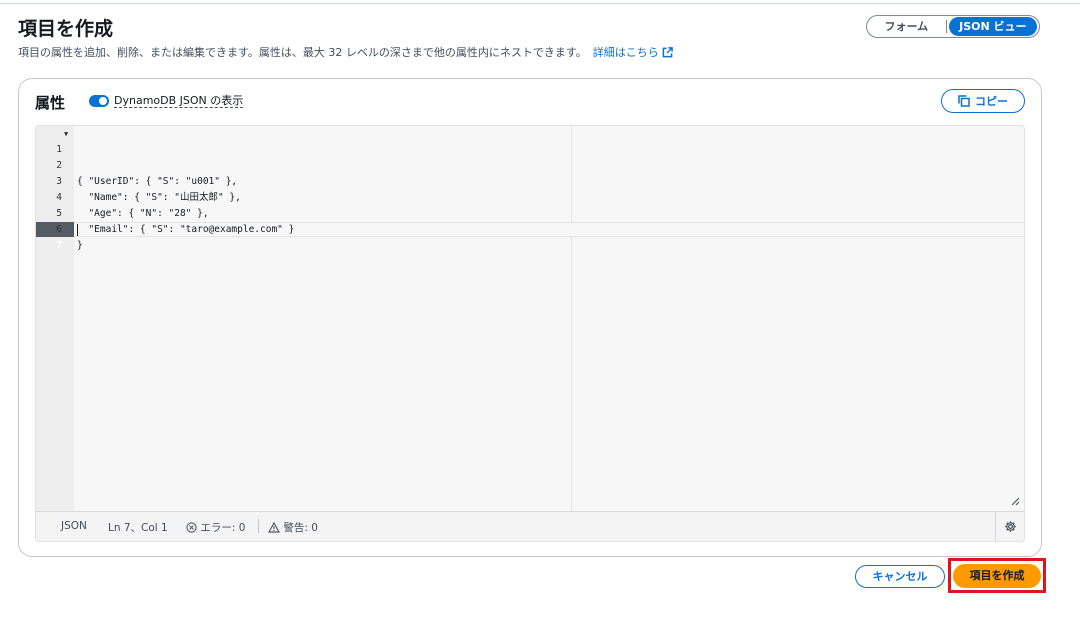 This screenshot has width=1080, height=629. I want to click on text-cursor, so click(77, 230).